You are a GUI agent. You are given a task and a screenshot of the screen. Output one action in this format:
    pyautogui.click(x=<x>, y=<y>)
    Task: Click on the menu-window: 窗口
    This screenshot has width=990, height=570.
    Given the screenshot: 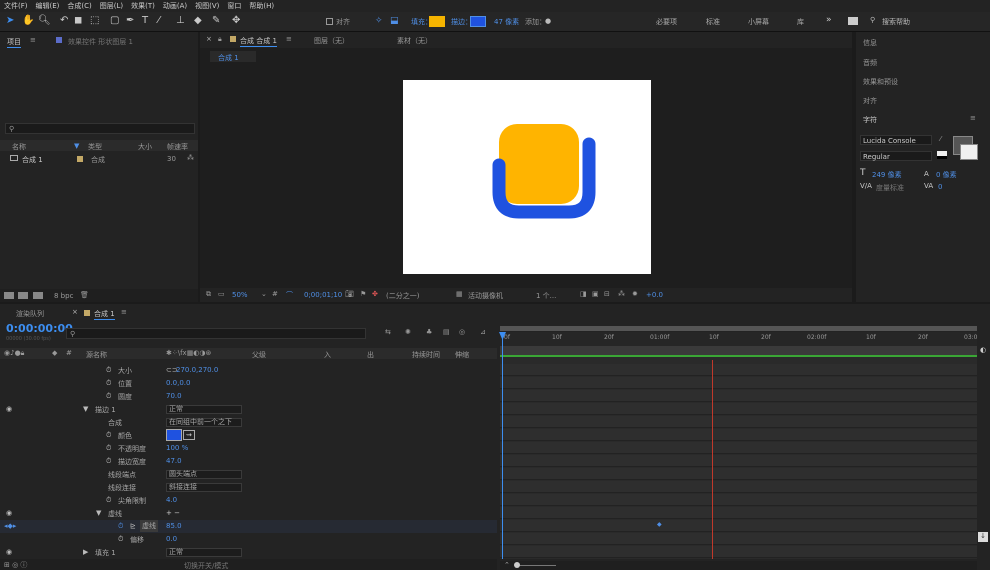 What is the action you would take?
    pyautogui.click(x=234, y=6)
    